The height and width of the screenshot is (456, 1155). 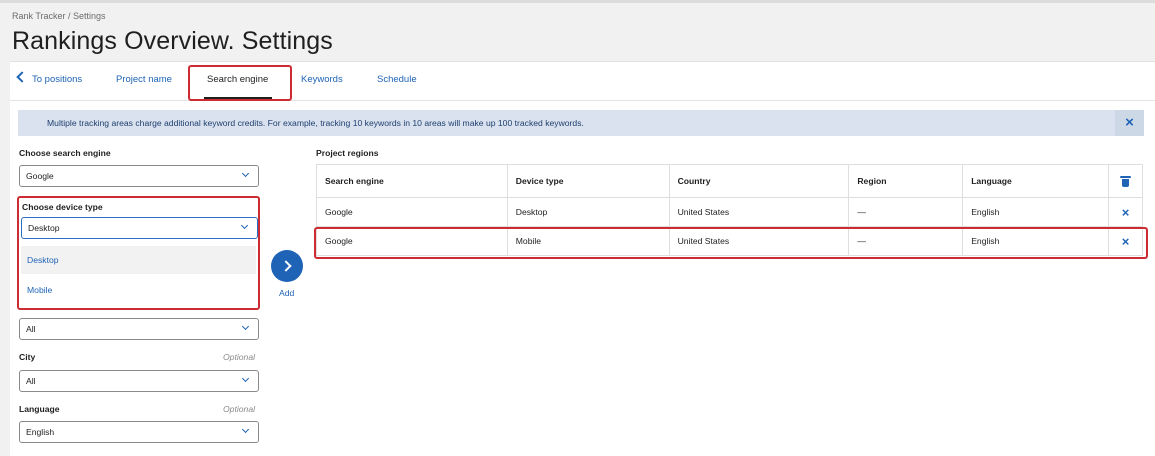 I want to click on to-positions-link: To positions, so click(x=49, y=81).